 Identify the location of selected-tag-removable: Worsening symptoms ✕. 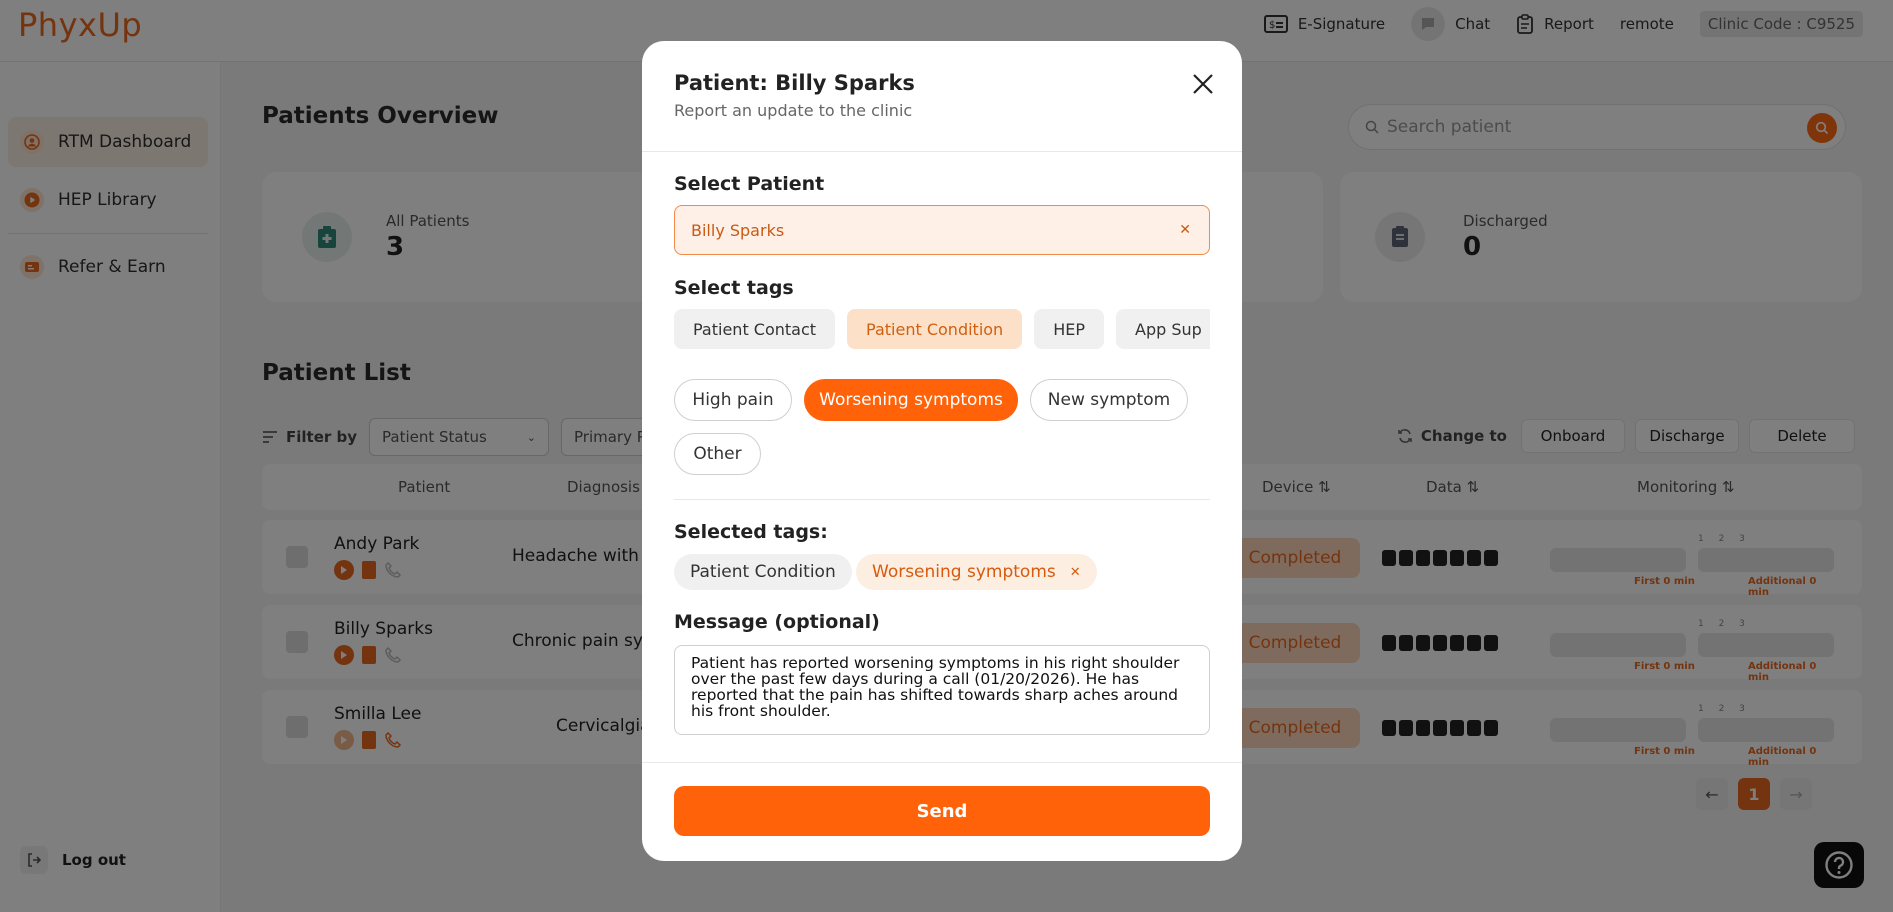
(976, 572).